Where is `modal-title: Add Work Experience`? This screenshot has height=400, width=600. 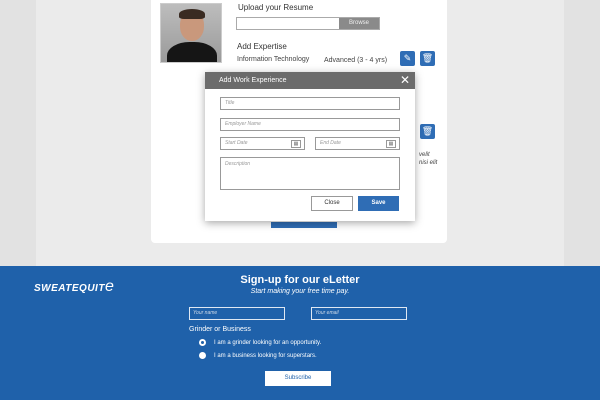 modal-title: Add Work Experience is located at coordinates (253, 80).